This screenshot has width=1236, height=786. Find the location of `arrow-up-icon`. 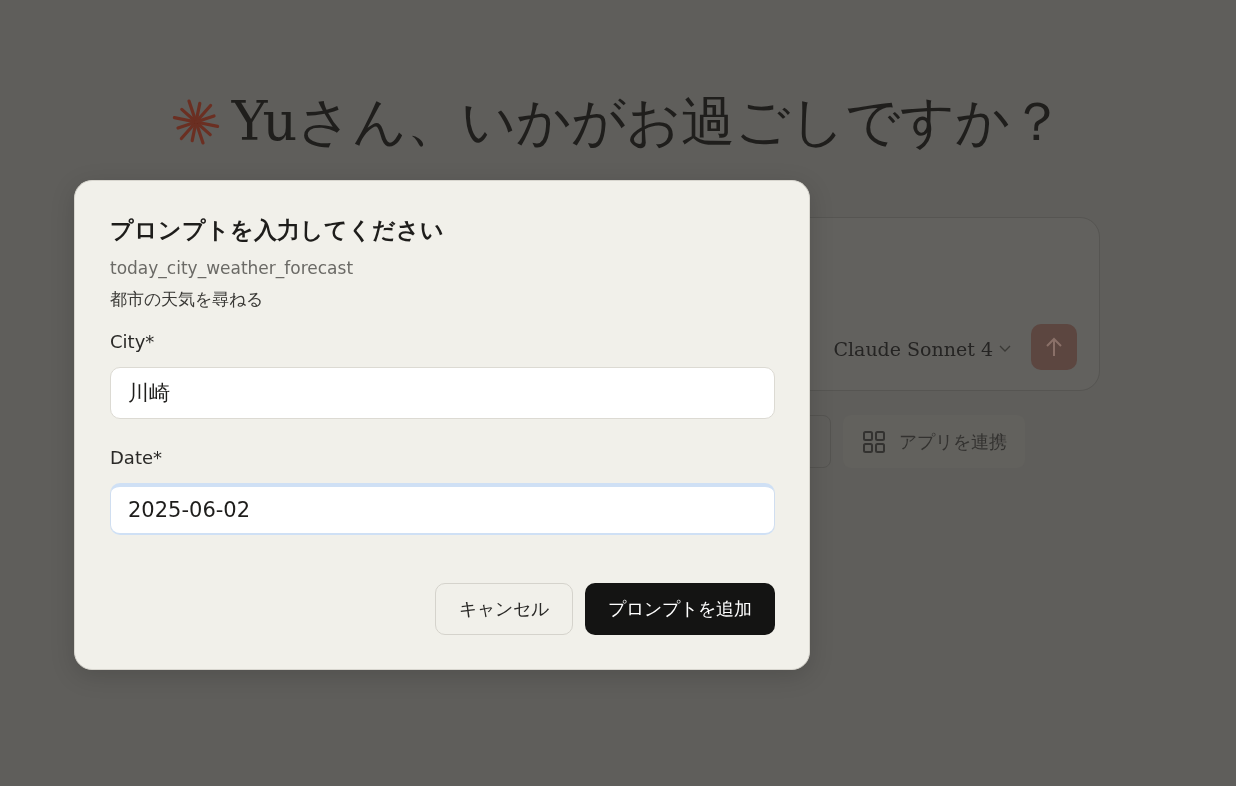

arrow-up-icon is located at coordinates (1054, 347).